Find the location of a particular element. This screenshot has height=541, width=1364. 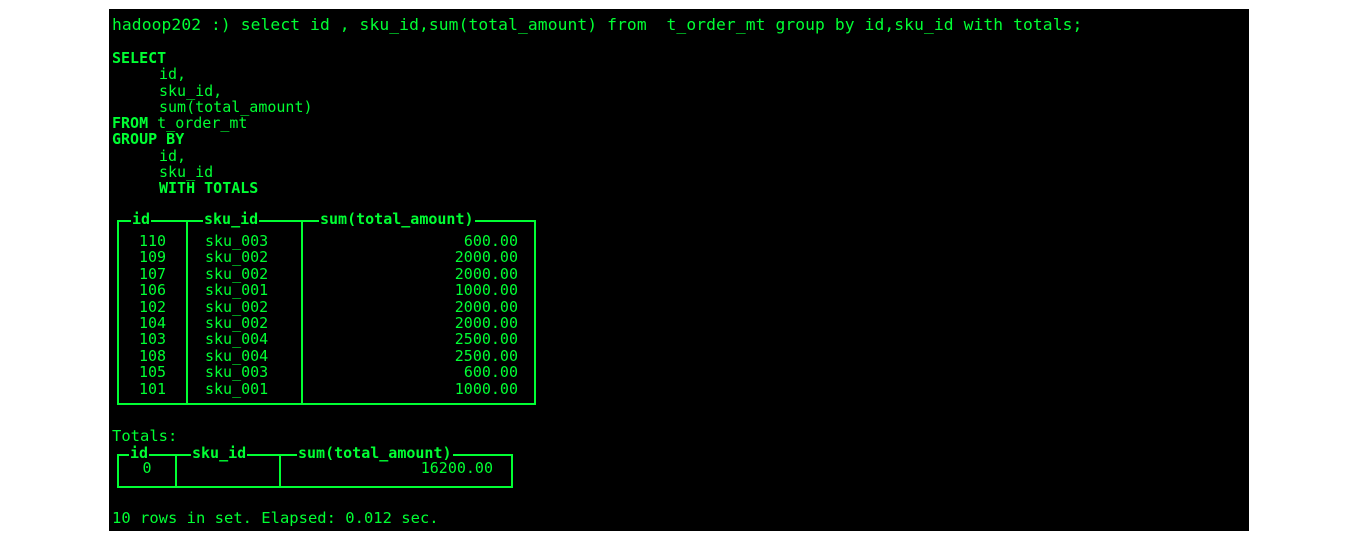

cell-id: 105 is located at coordinates (152, 372).